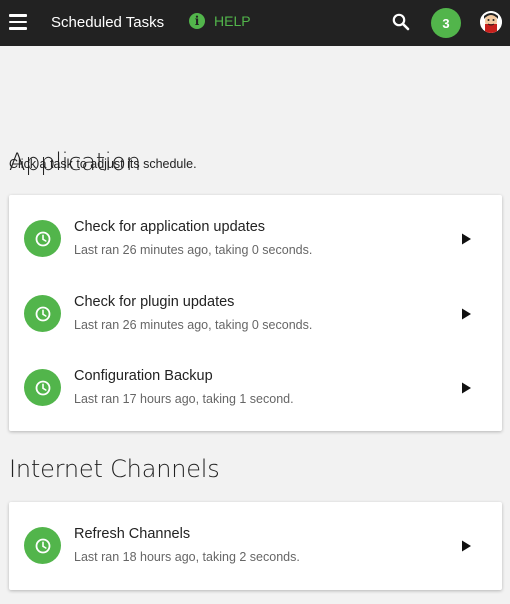  Describe the element at coordinates (491, 22) in the screenshot. I see `user-avatar` at that location.